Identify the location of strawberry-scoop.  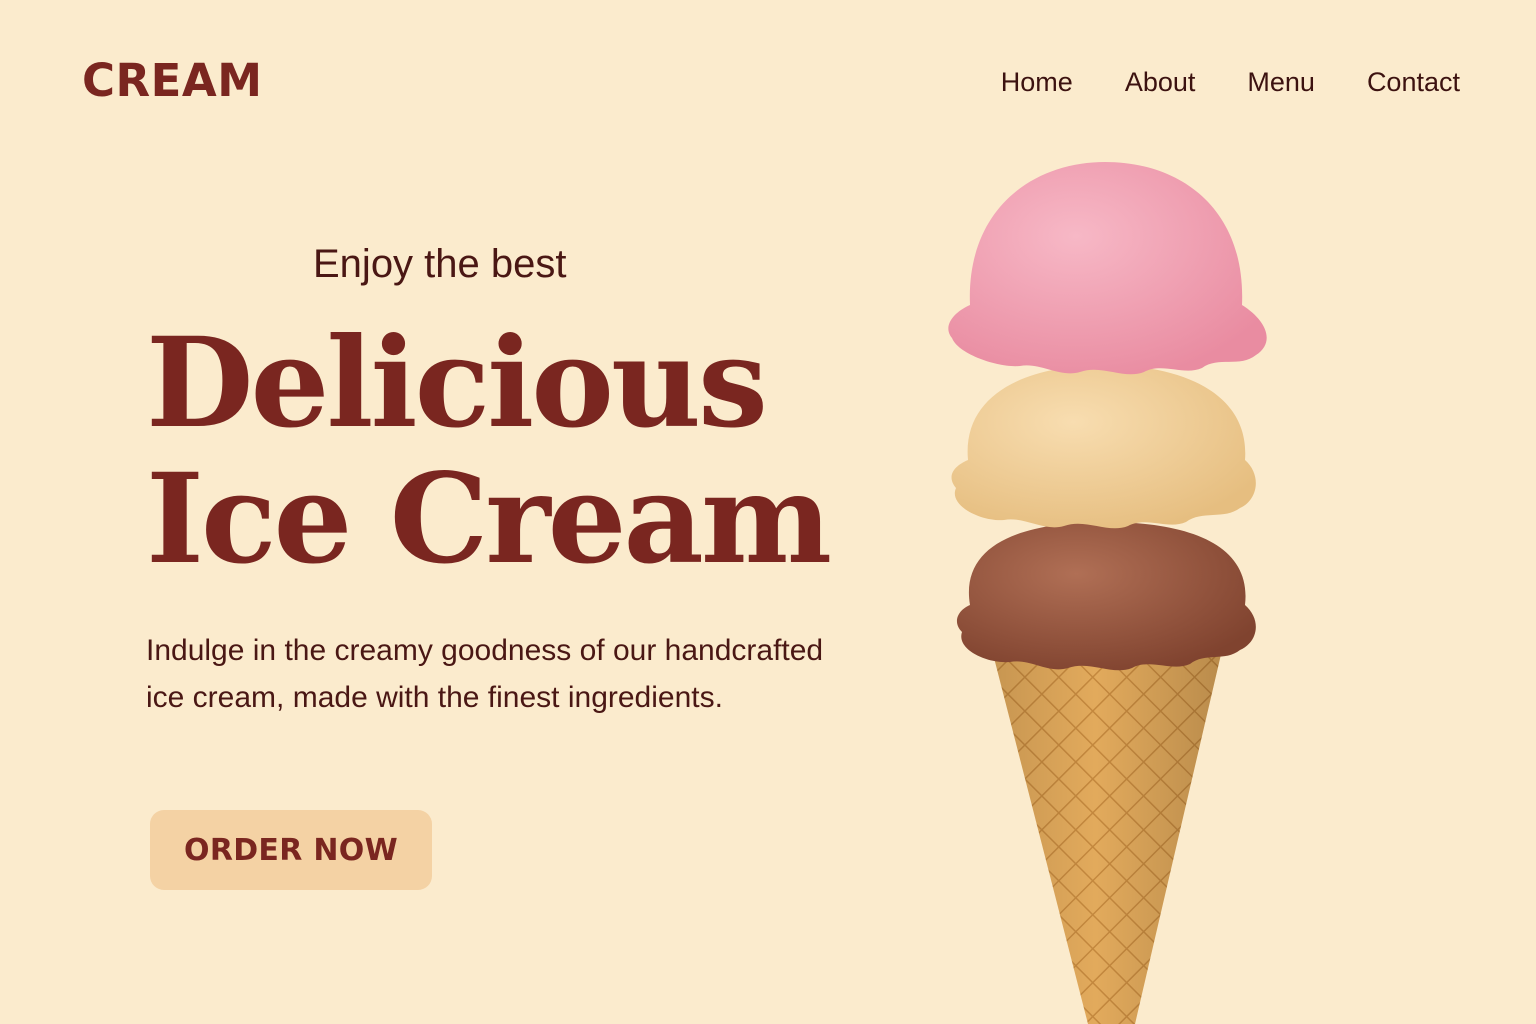
(1107, 268).